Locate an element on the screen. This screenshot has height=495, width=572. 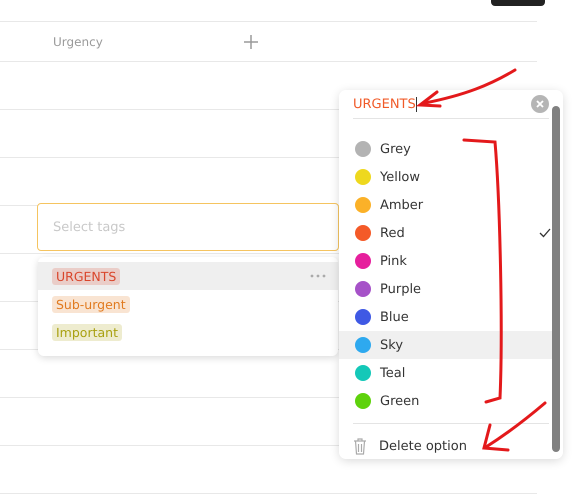
color-option: Teal is located at coordinates (446, 373).